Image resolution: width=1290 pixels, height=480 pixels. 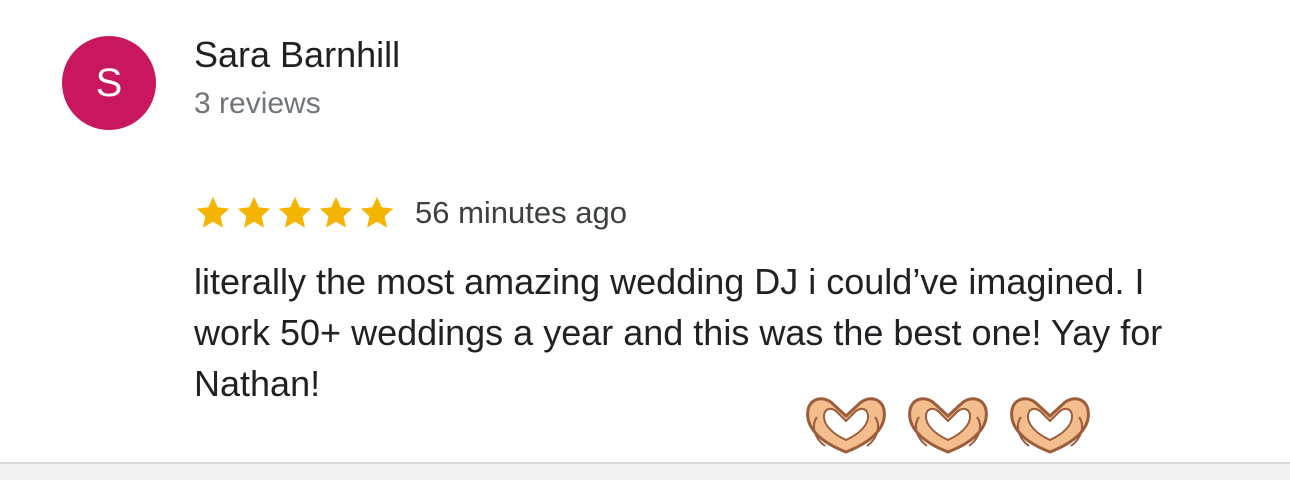 I want to click on avatar: S, so click(x=109, y=83).